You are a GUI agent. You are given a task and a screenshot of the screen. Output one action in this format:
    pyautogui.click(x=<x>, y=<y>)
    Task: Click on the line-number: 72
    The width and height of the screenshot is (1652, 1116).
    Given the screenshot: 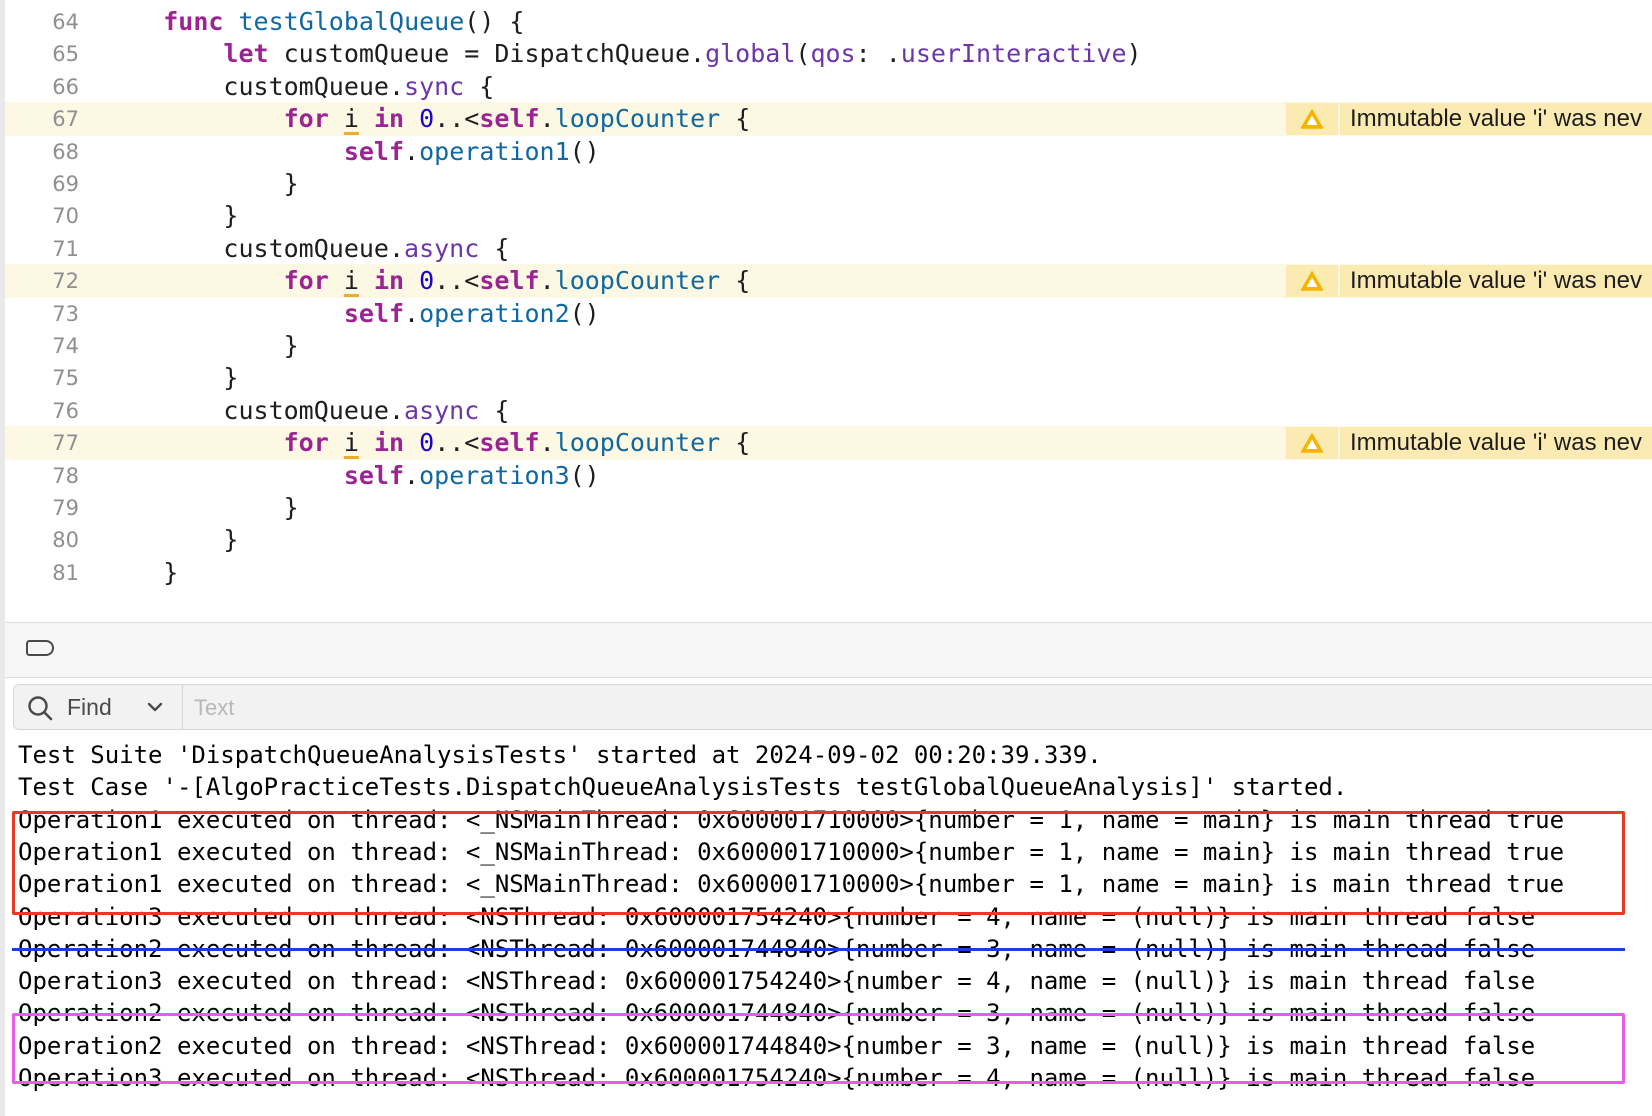 What is the action you would take?
    pyautogui.click(x=65, y=281)
    